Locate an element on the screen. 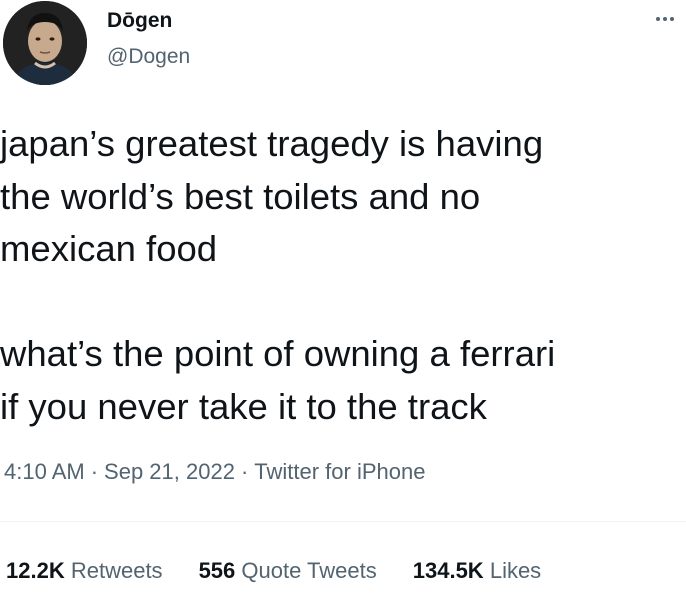 The height and width of the screenshot is (603, 686). profile-photo-icon is located at coordinates (45, 43).